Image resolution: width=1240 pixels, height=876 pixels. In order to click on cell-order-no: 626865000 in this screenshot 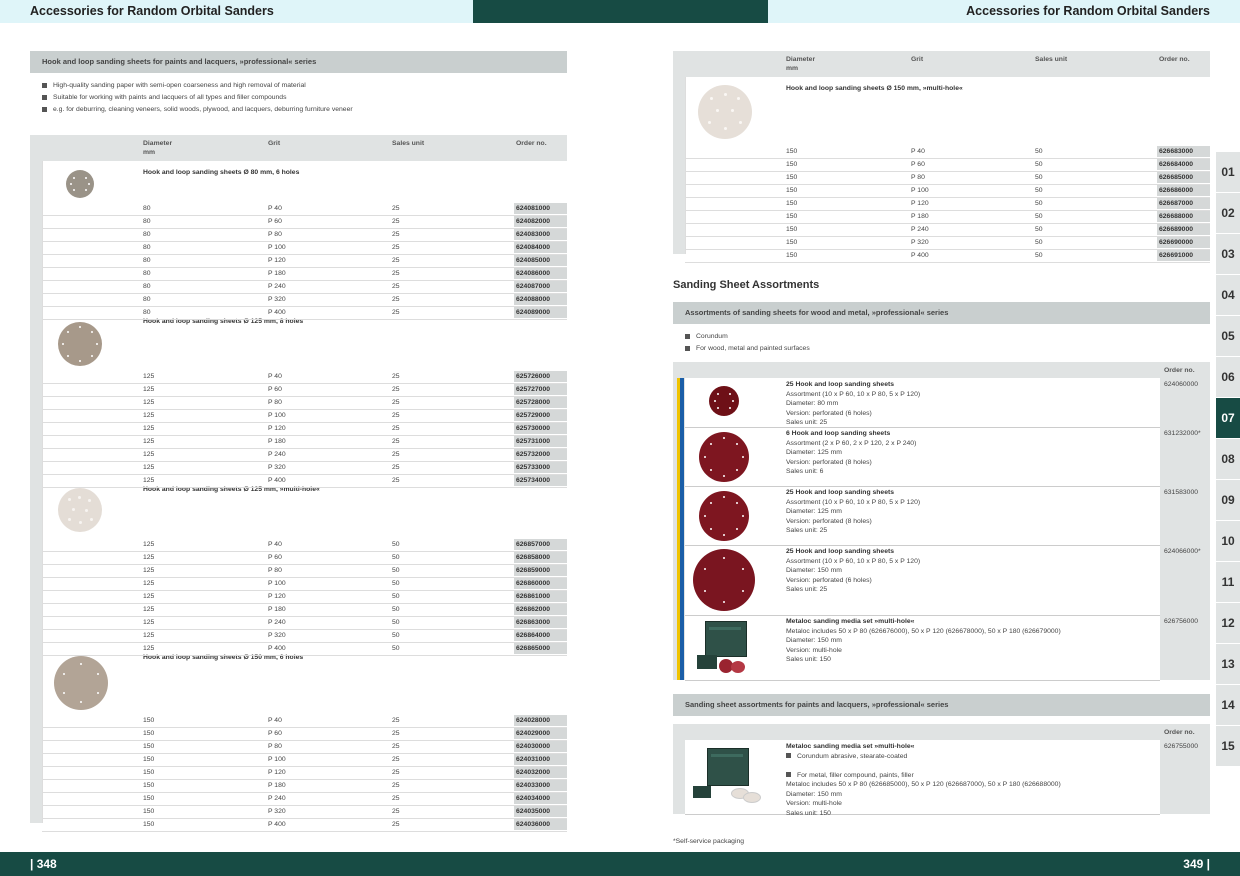, I will do `click(540, 648)`.